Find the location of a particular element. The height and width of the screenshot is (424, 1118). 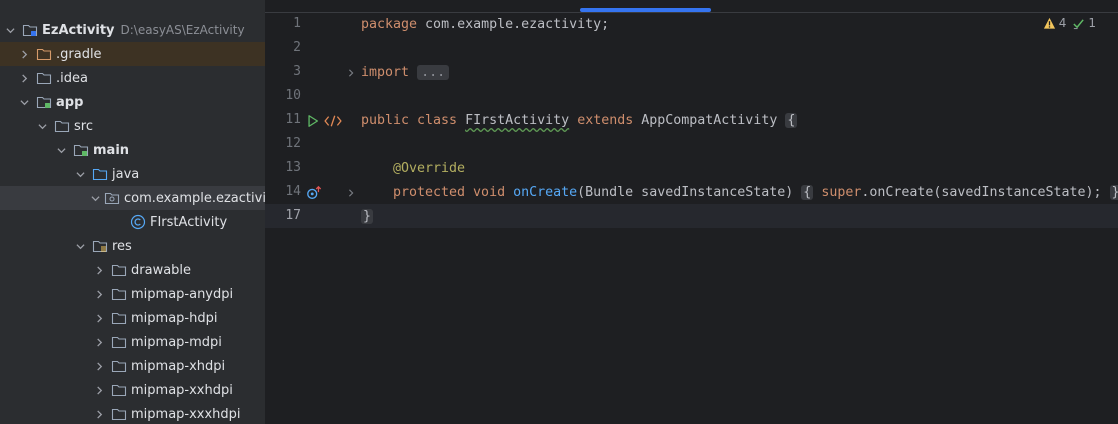

java-class-icon is located at coordinates (138, 222).